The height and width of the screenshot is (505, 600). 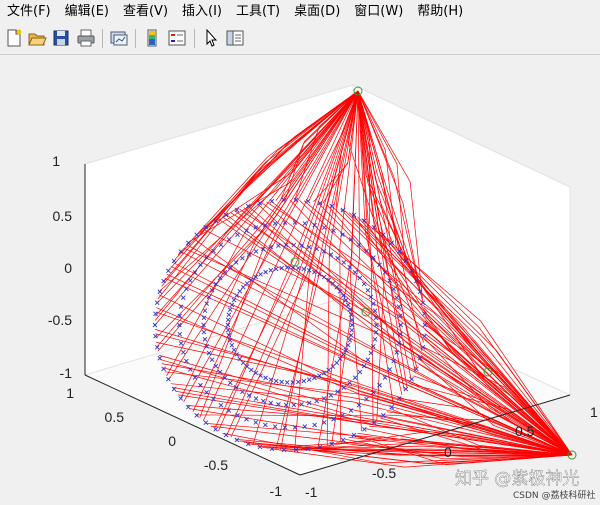 What do you see at coordinates (258, 12) in the screenshot?
I see `menu-tools: 工具(T)` at bounding box center [258, 12].